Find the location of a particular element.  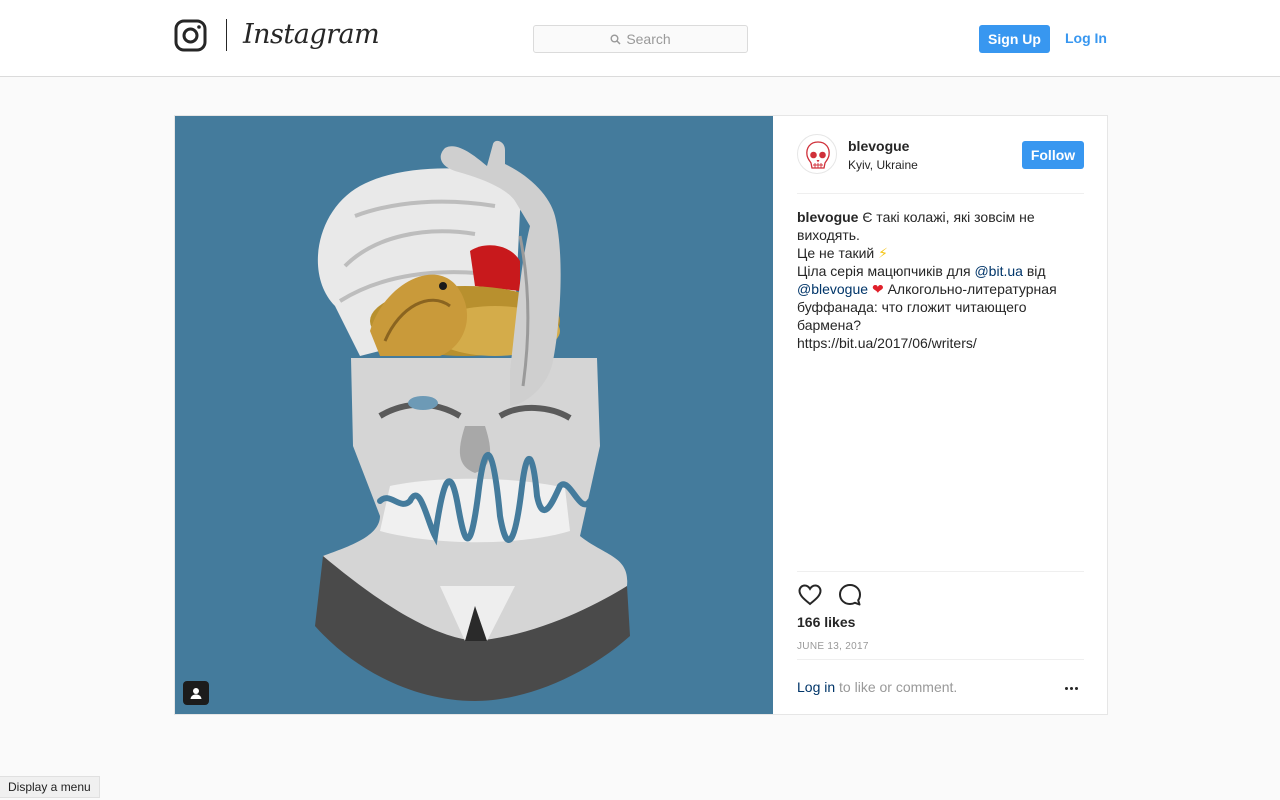

avatar is located at coordinates (817, 154).